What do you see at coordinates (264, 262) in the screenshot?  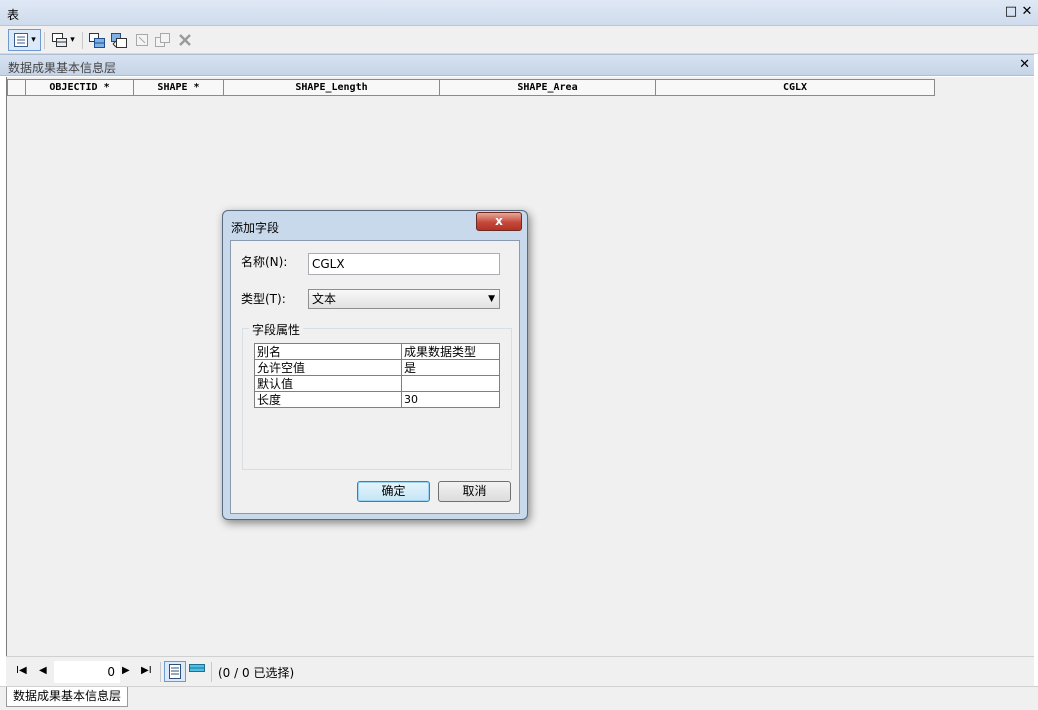 I see `name-label: 名称(N):` at bounding box center [264, 262].